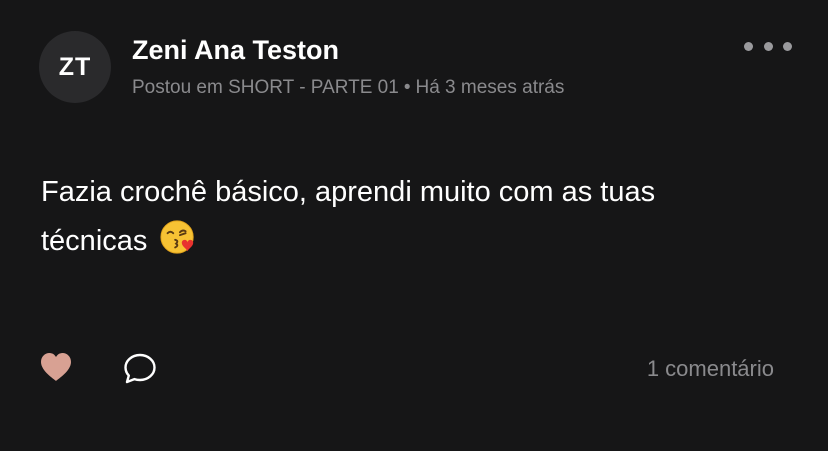 This screenshot has height=451, width=828. I want to click on more-options-button, so click(768, 46).